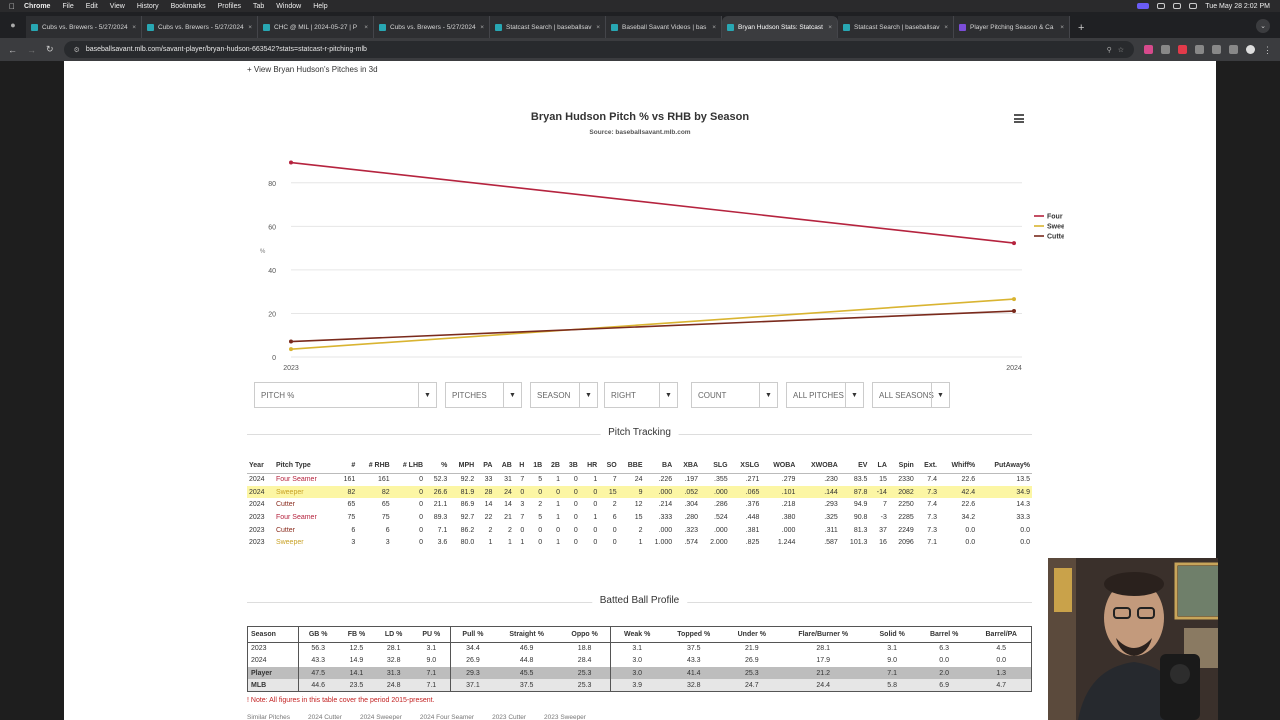 This screenshot has height=720, width=1280. Describe the element at coordinates (818, 466) in the screenshot. I see `column-header: XWOBA` at that location.